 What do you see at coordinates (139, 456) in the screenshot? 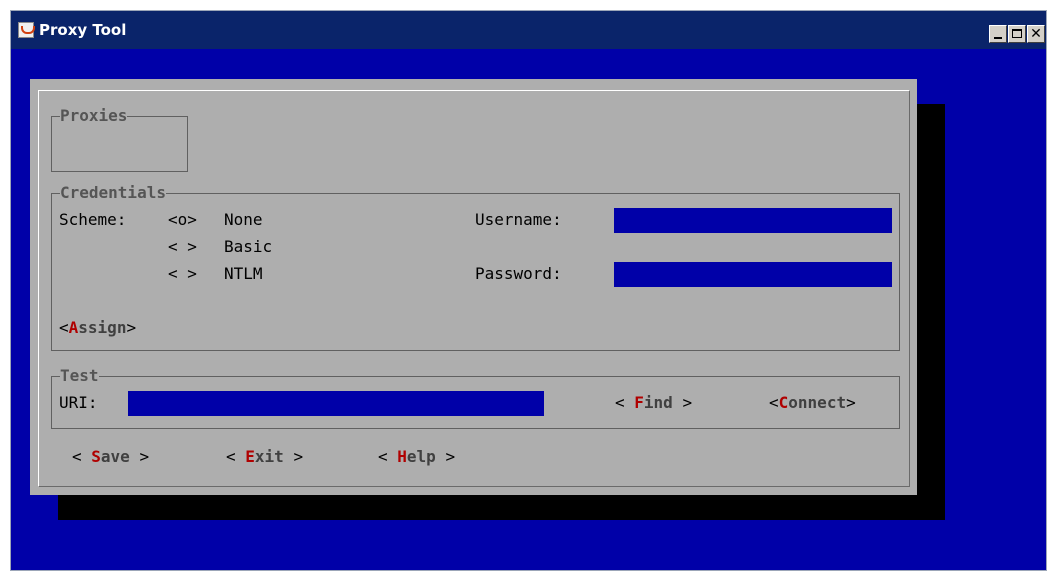
I see `save-close: >` at bounding box center [139, 456].